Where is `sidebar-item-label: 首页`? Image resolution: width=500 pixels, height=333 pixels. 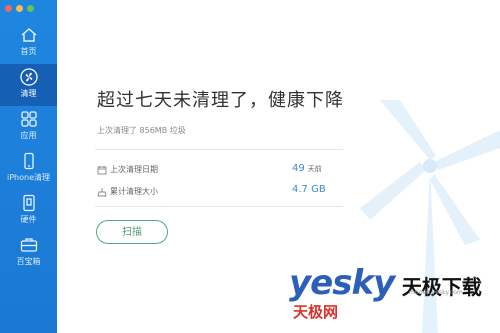
sidebar-item-label: 首页 is located at coordinates (28, 51).